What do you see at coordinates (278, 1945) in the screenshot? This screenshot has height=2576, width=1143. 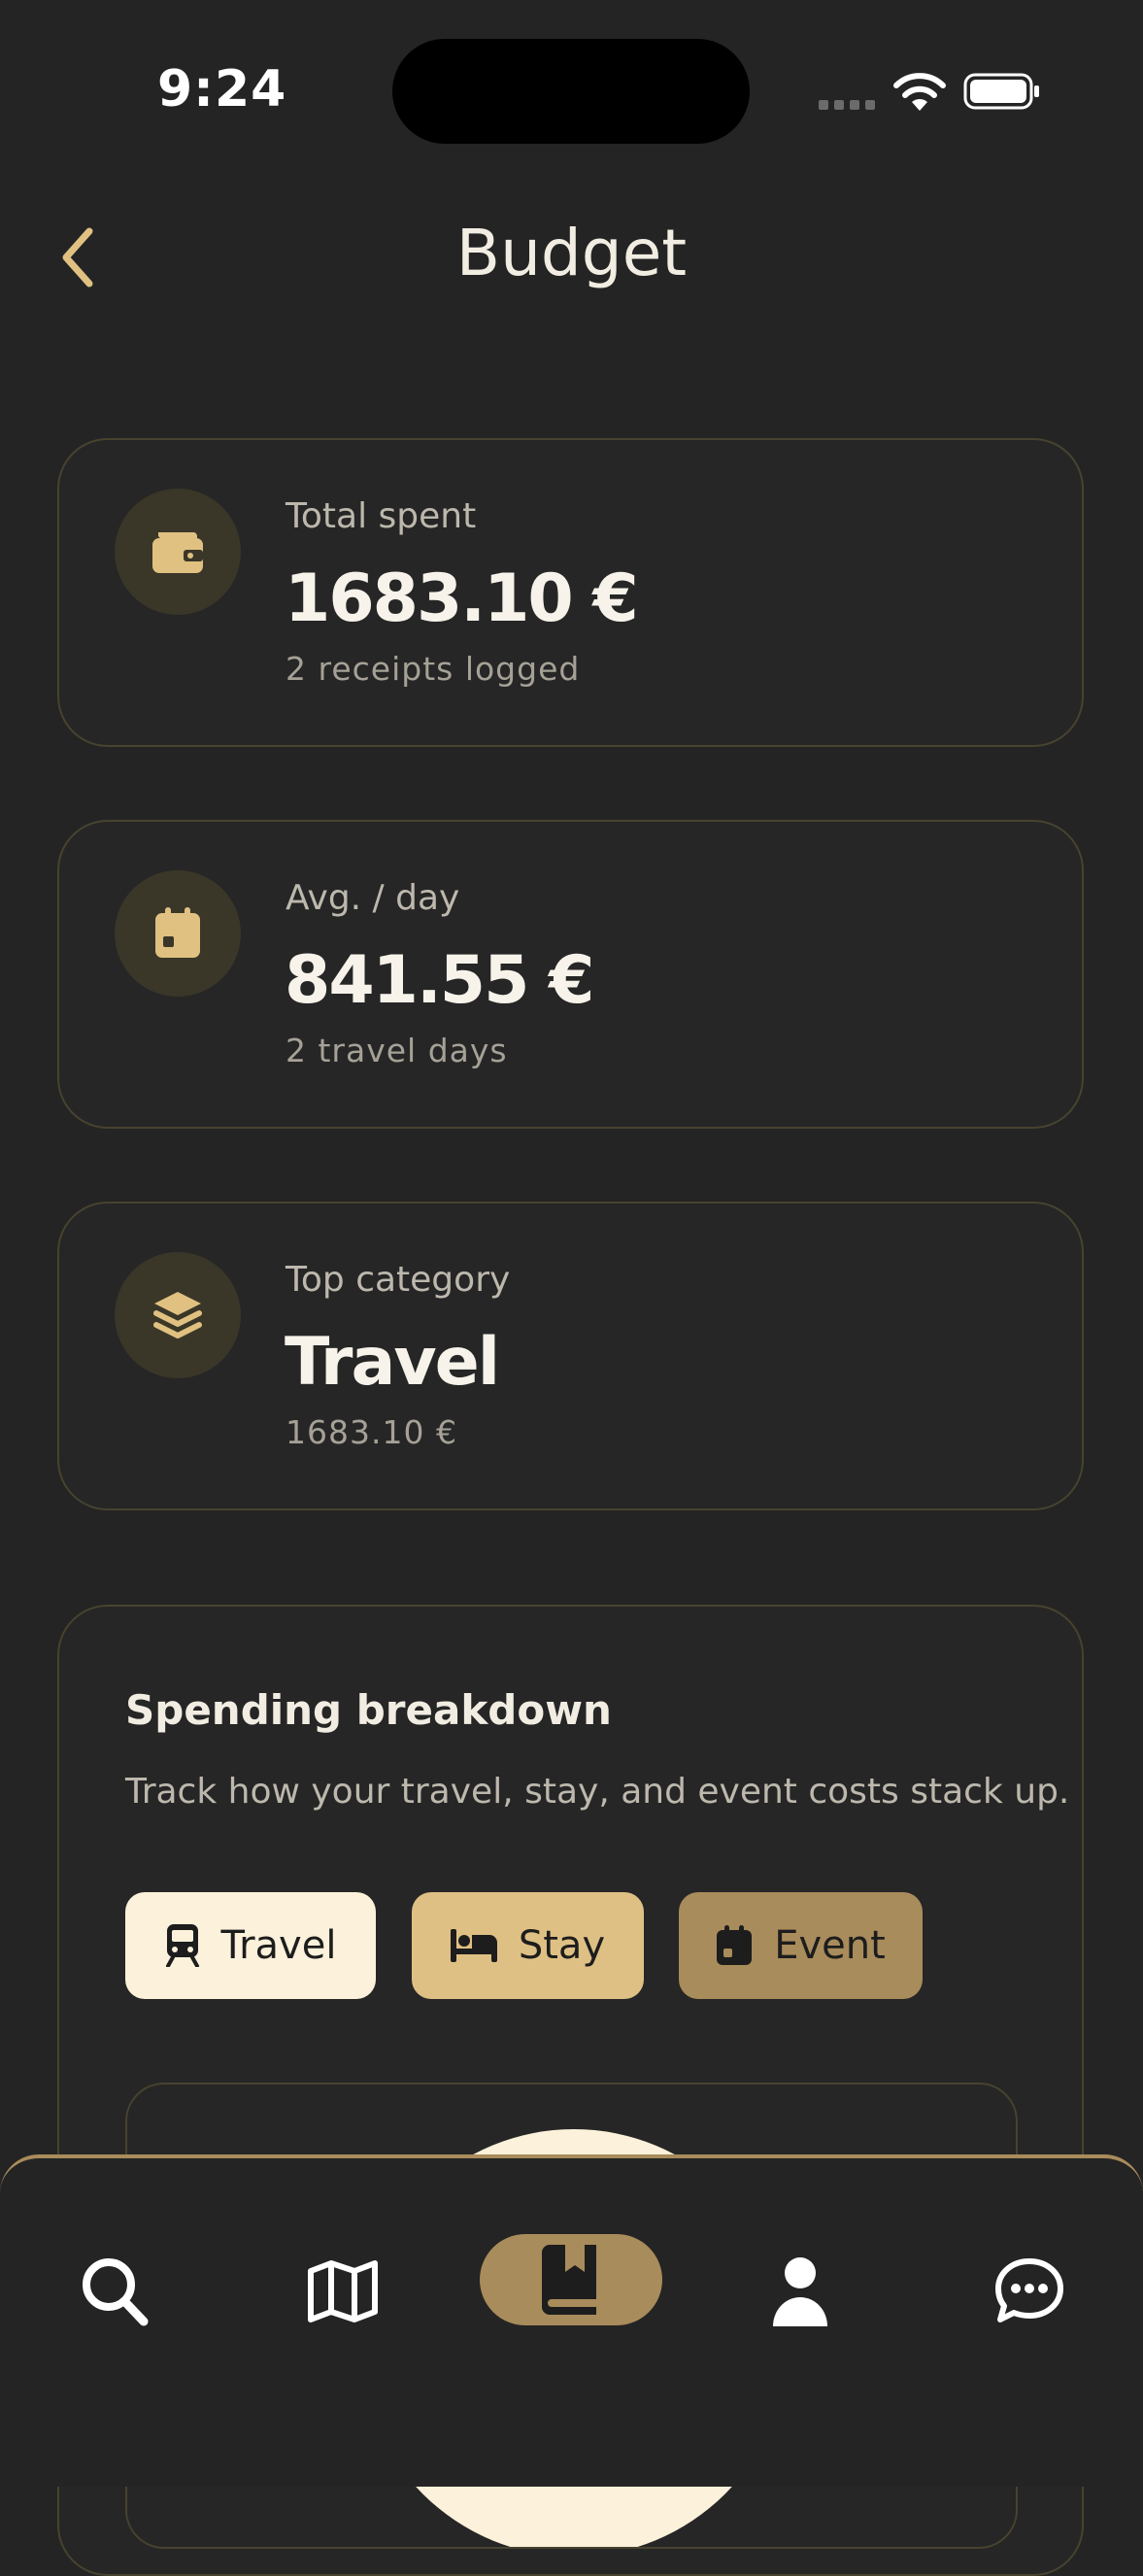 I see `chip-label: Travel` at bounding box center [278, 1945].